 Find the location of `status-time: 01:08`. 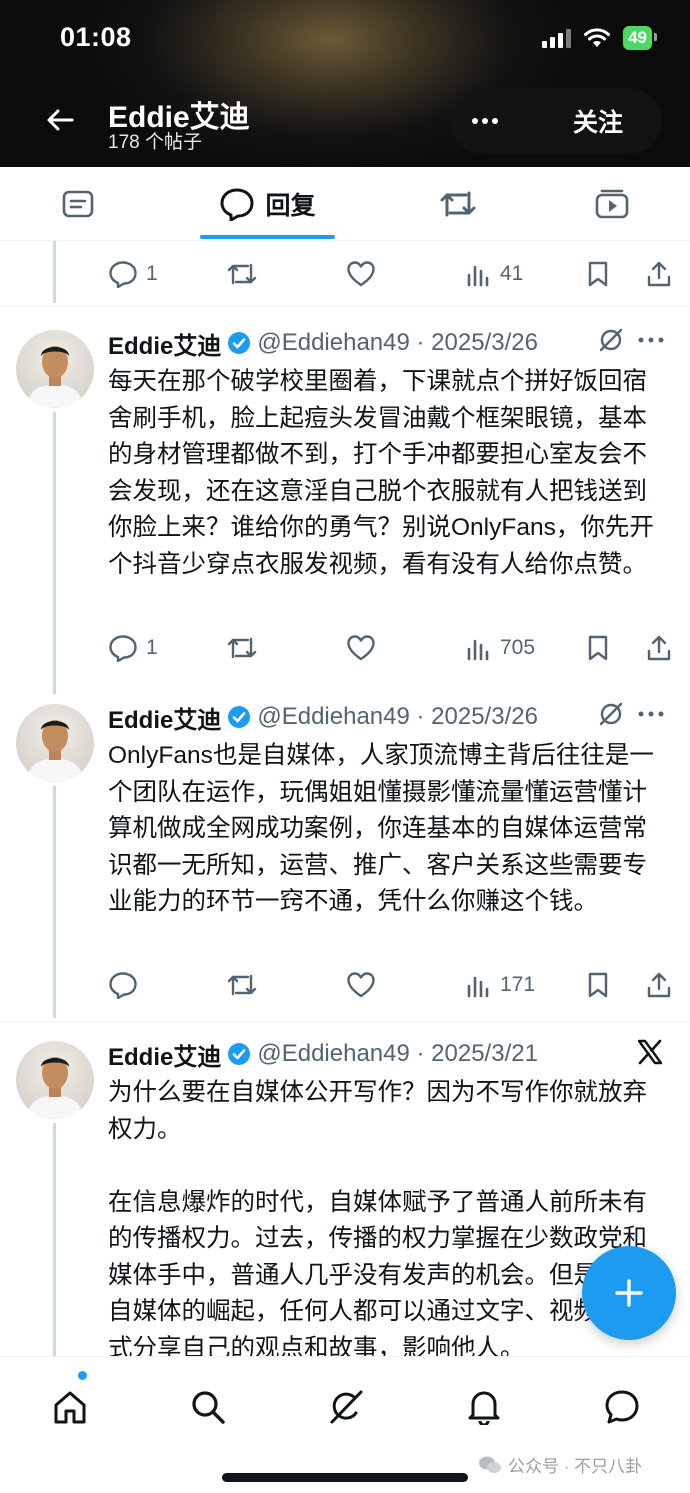

status-time: 01:08 is located at coordinates (96, 37).